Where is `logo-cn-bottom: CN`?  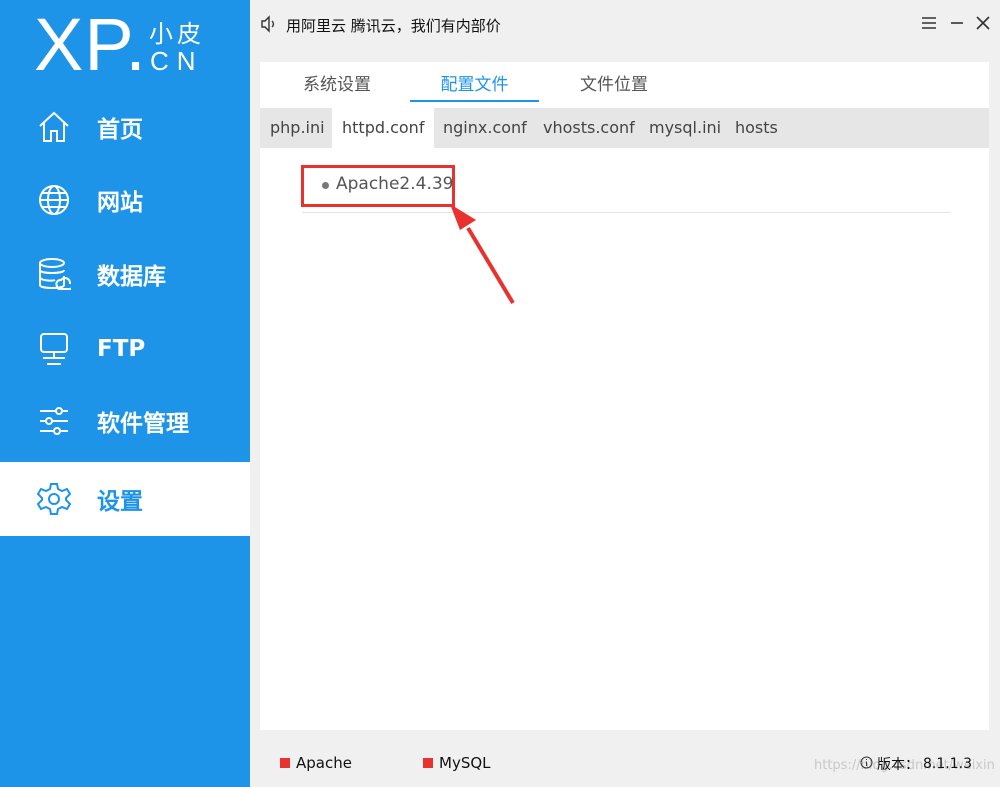 logo-cn-bottom: CN is located at coordinates (177, 61).